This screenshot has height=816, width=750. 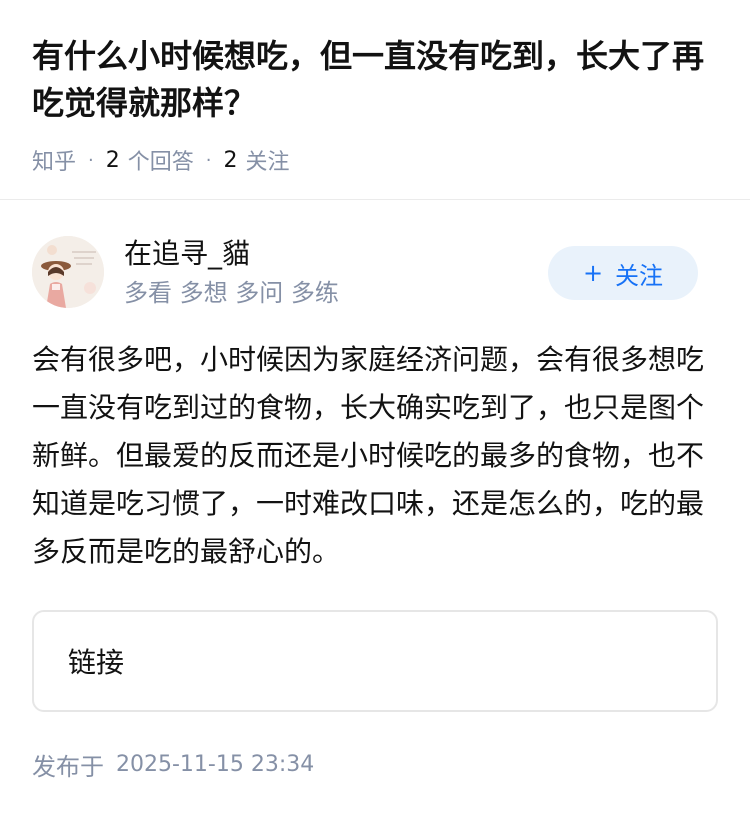 I want to click on question-meta: 知乎 · 2 个回答 · 2 关注, so click(x=161, y=160).